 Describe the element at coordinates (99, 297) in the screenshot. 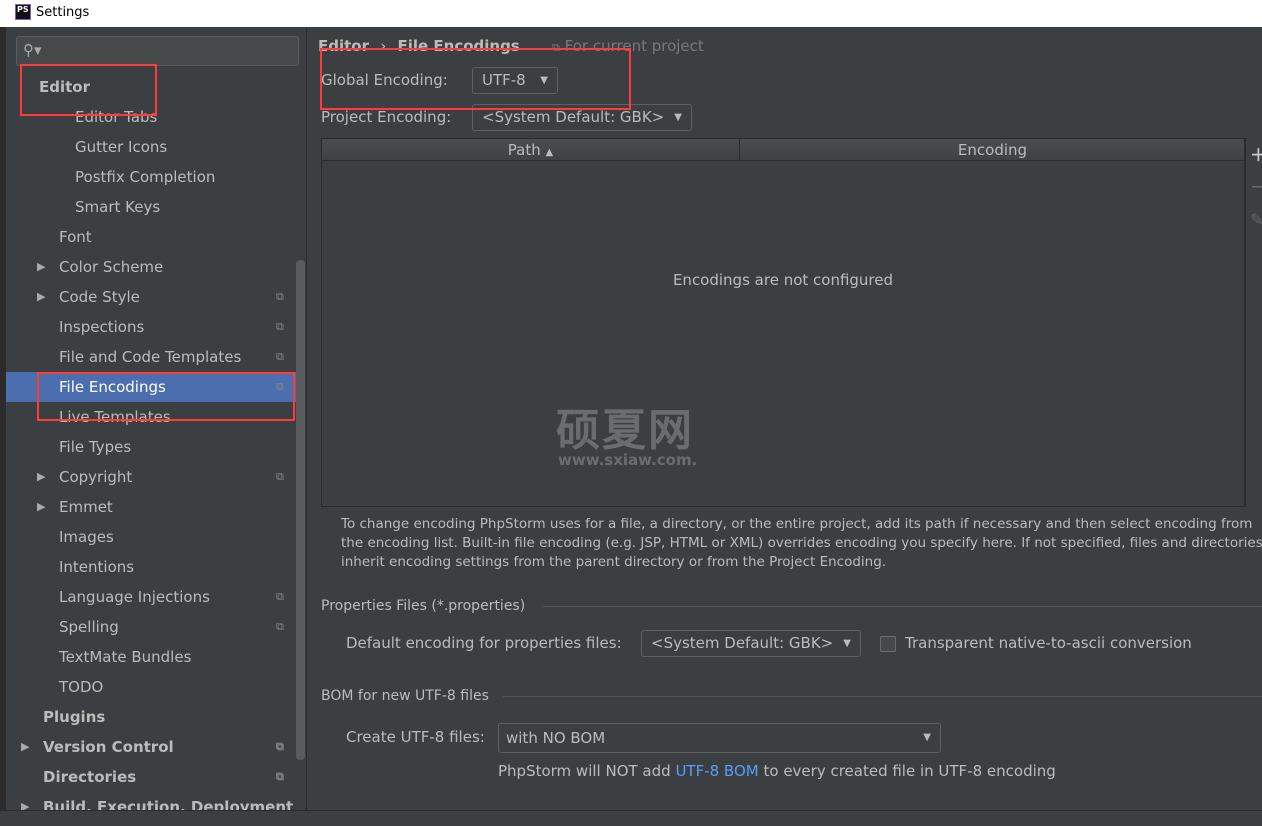

I see `sidebar-item-label: Code Style` at that location.